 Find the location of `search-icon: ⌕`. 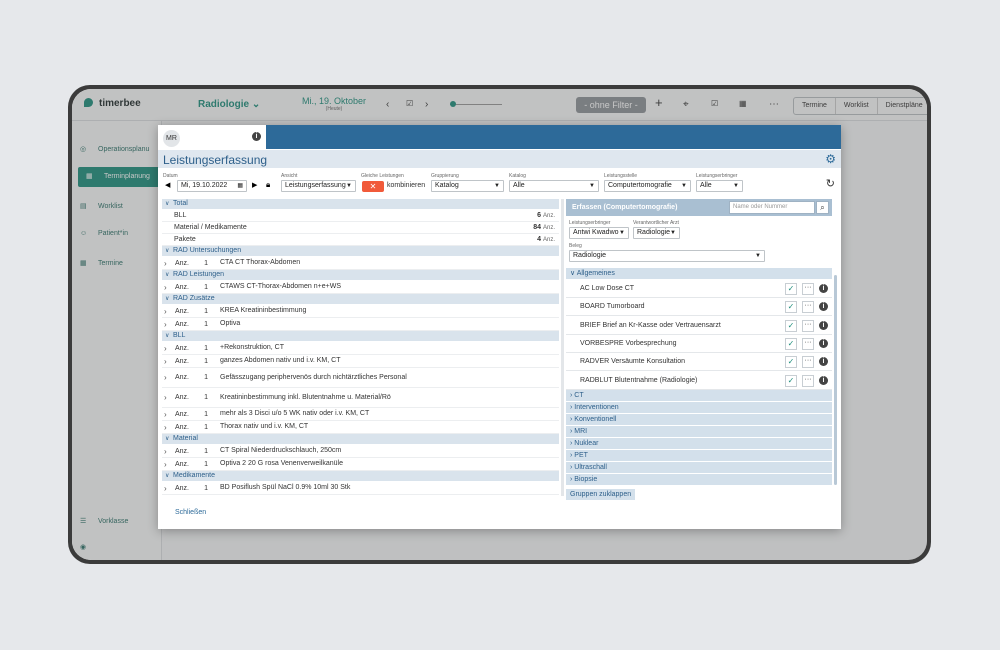

search-icon: ⌕ is located at coordinates (822, 207).